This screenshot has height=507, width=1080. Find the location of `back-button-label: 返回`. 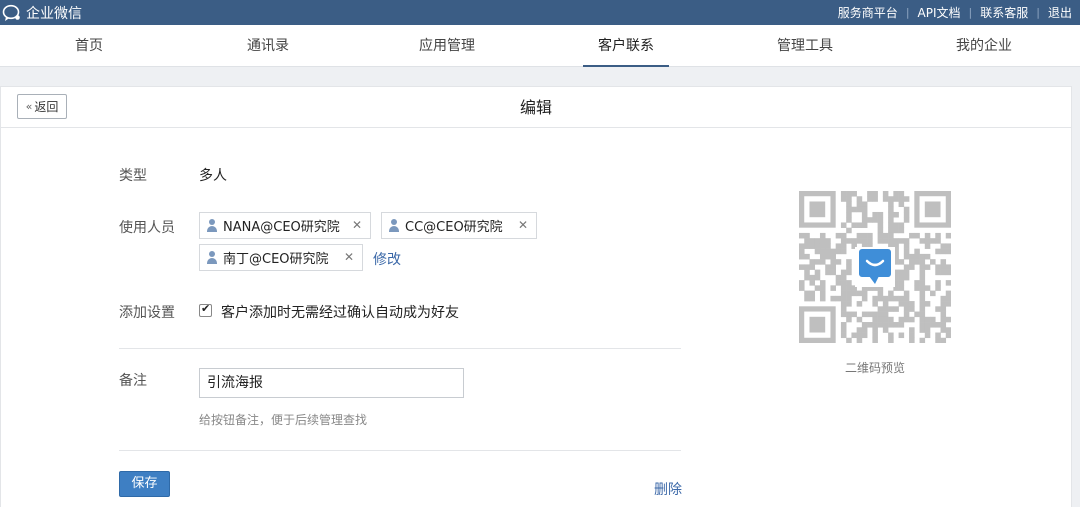

back-button-label: 返回 is located at coordinates (46, 107).